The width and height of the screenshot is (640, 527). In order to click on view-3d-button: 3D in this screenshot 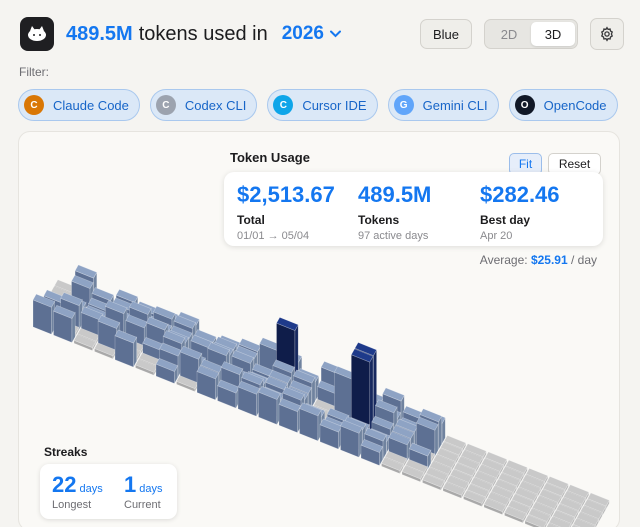, I will do `click(553, 34)`.